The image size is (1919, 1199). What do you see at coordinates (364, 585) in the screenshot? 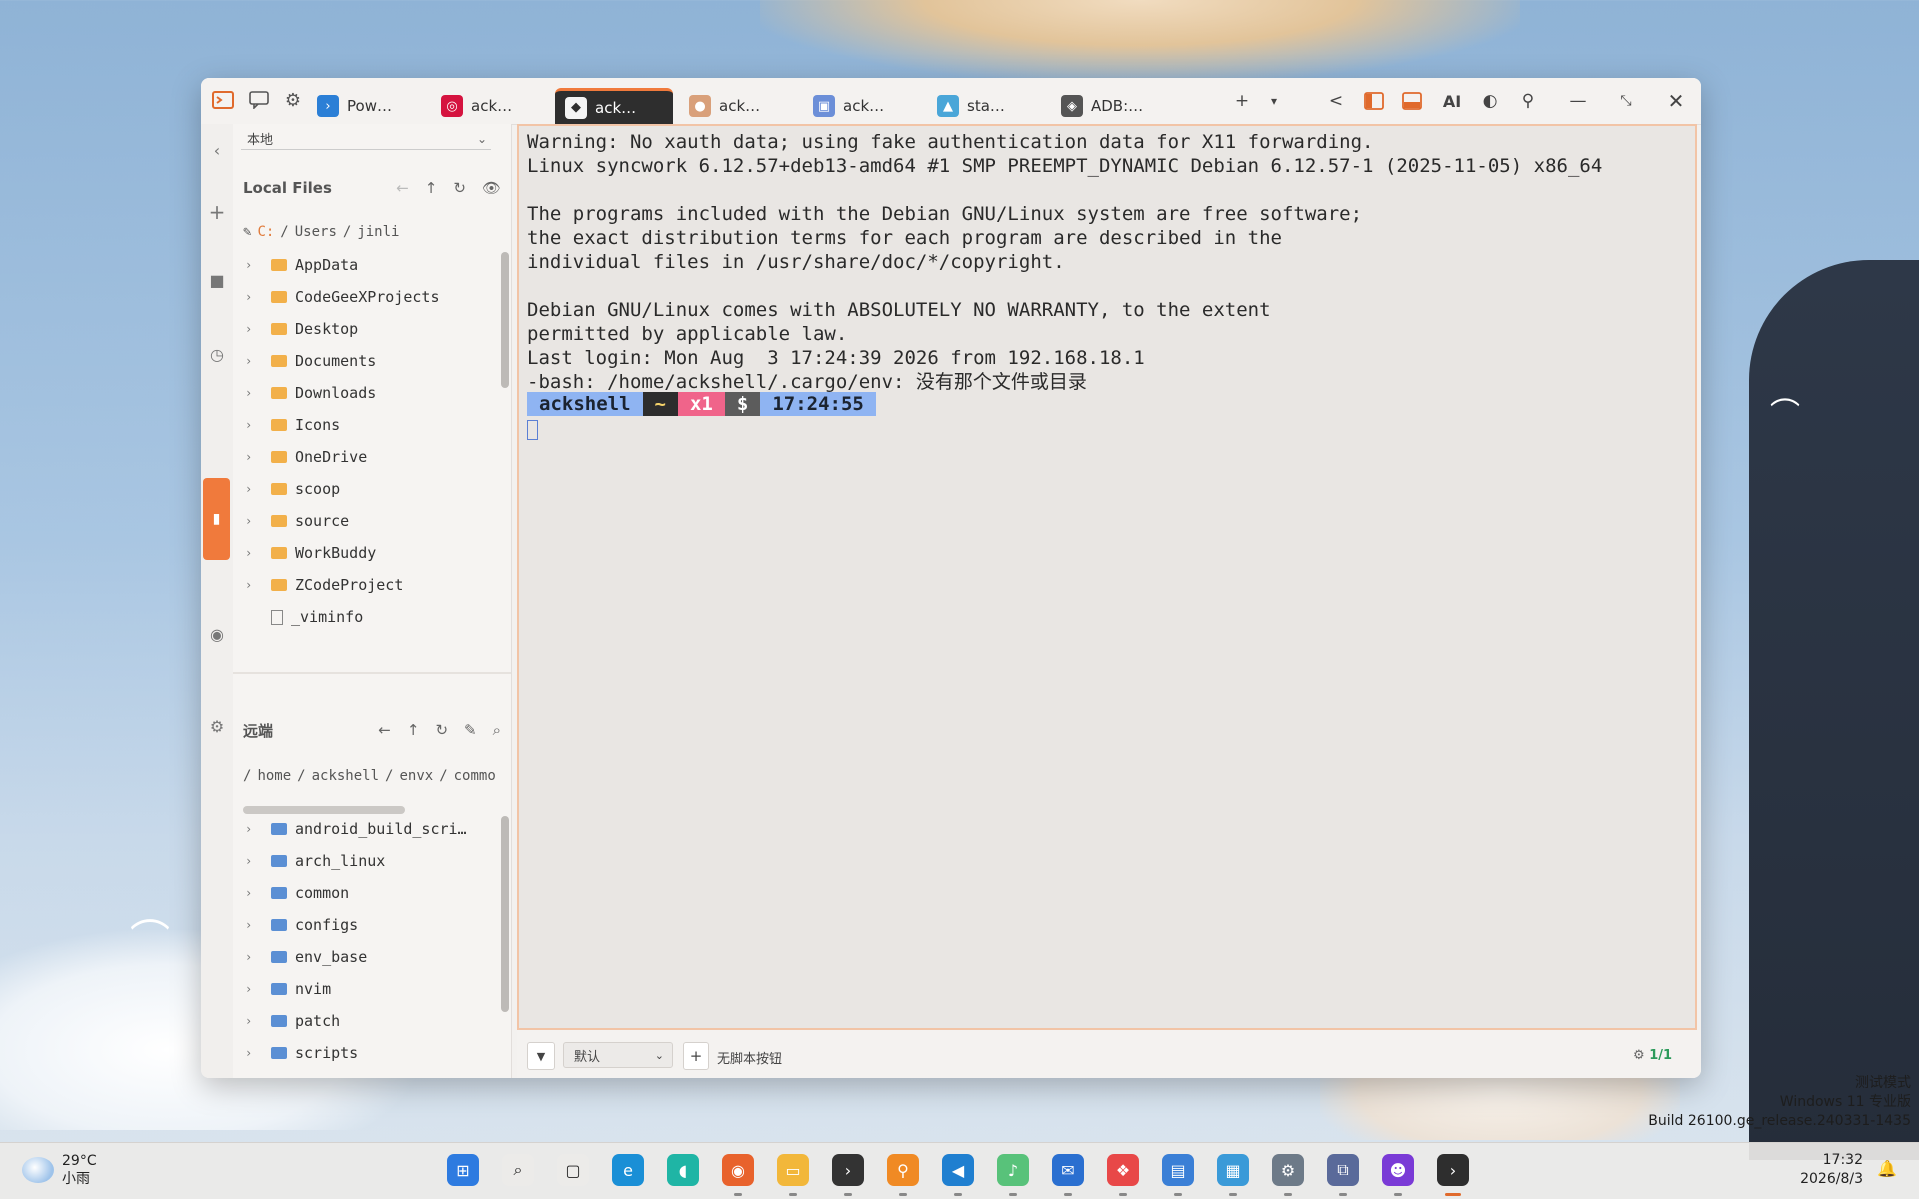
I see `list-item: › ZCodeProject` at bounding box center [364, 585].